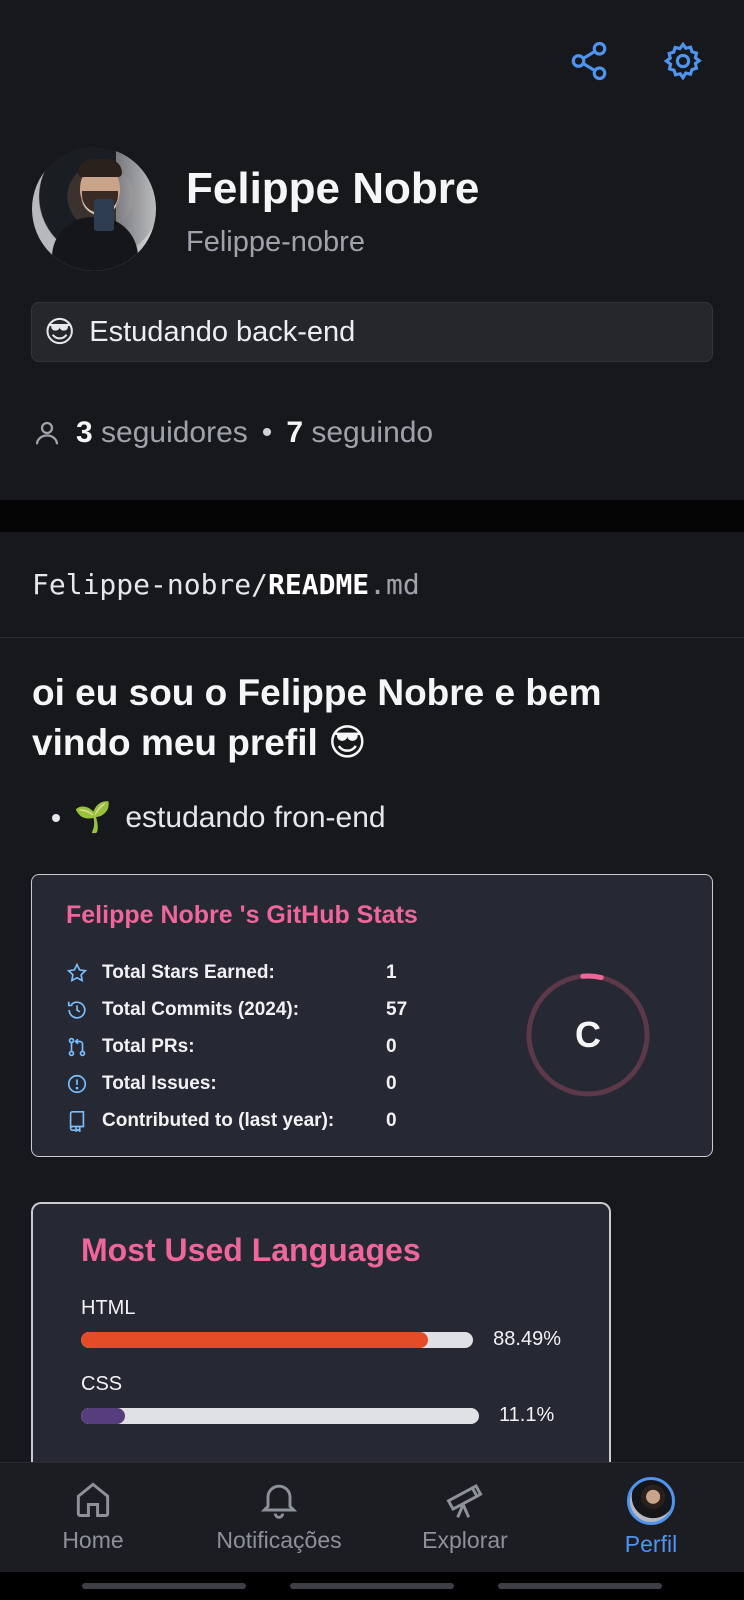  I want to click on share-icon, so click(589, 61).